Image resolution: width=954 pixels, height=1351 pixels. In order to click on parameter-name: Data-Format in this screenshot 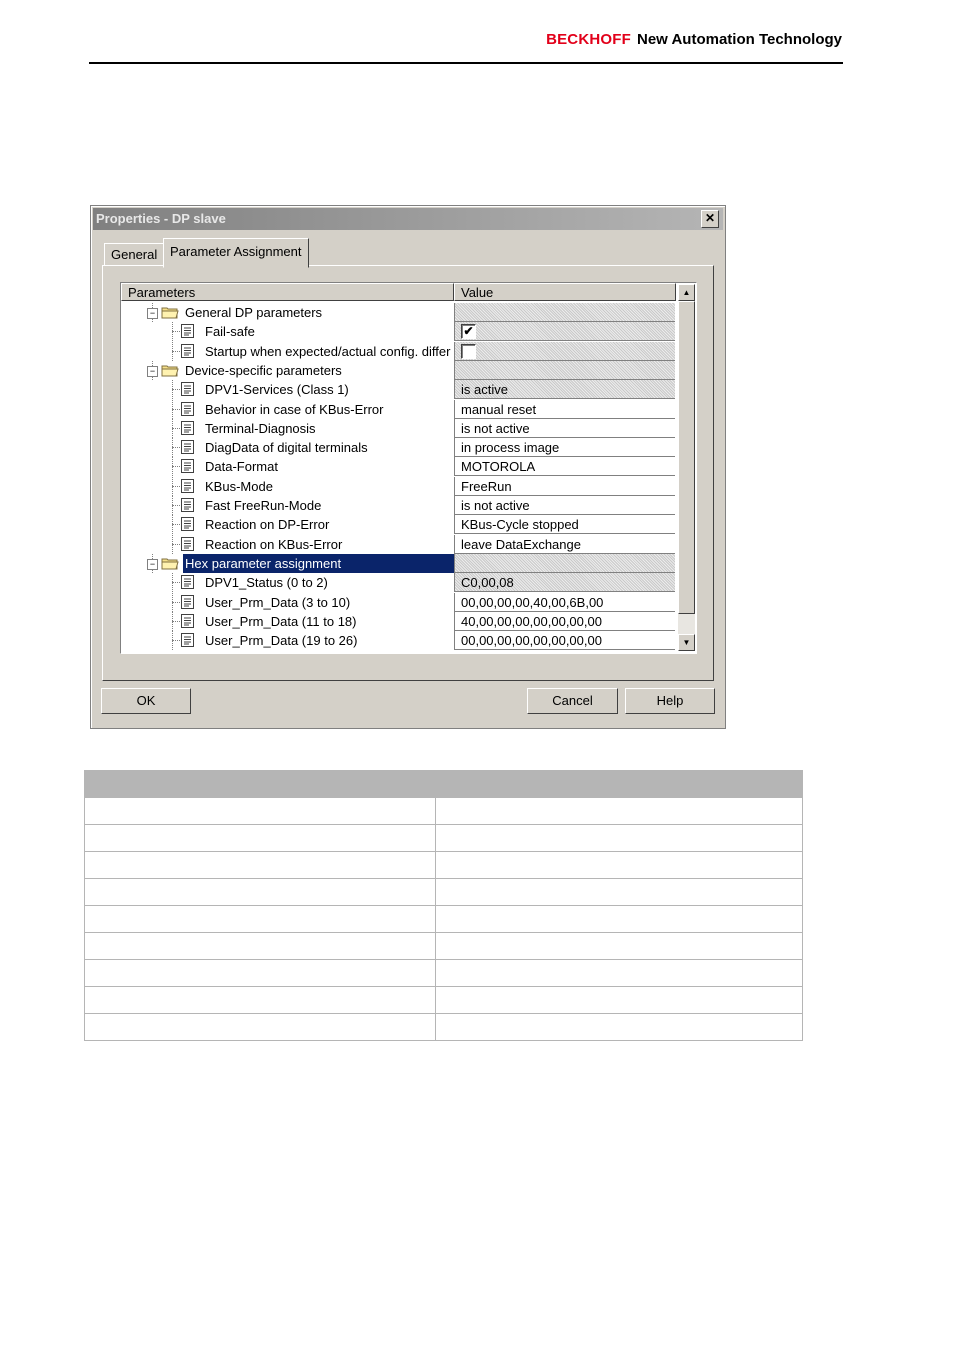, I will do `click(241, 467)`.